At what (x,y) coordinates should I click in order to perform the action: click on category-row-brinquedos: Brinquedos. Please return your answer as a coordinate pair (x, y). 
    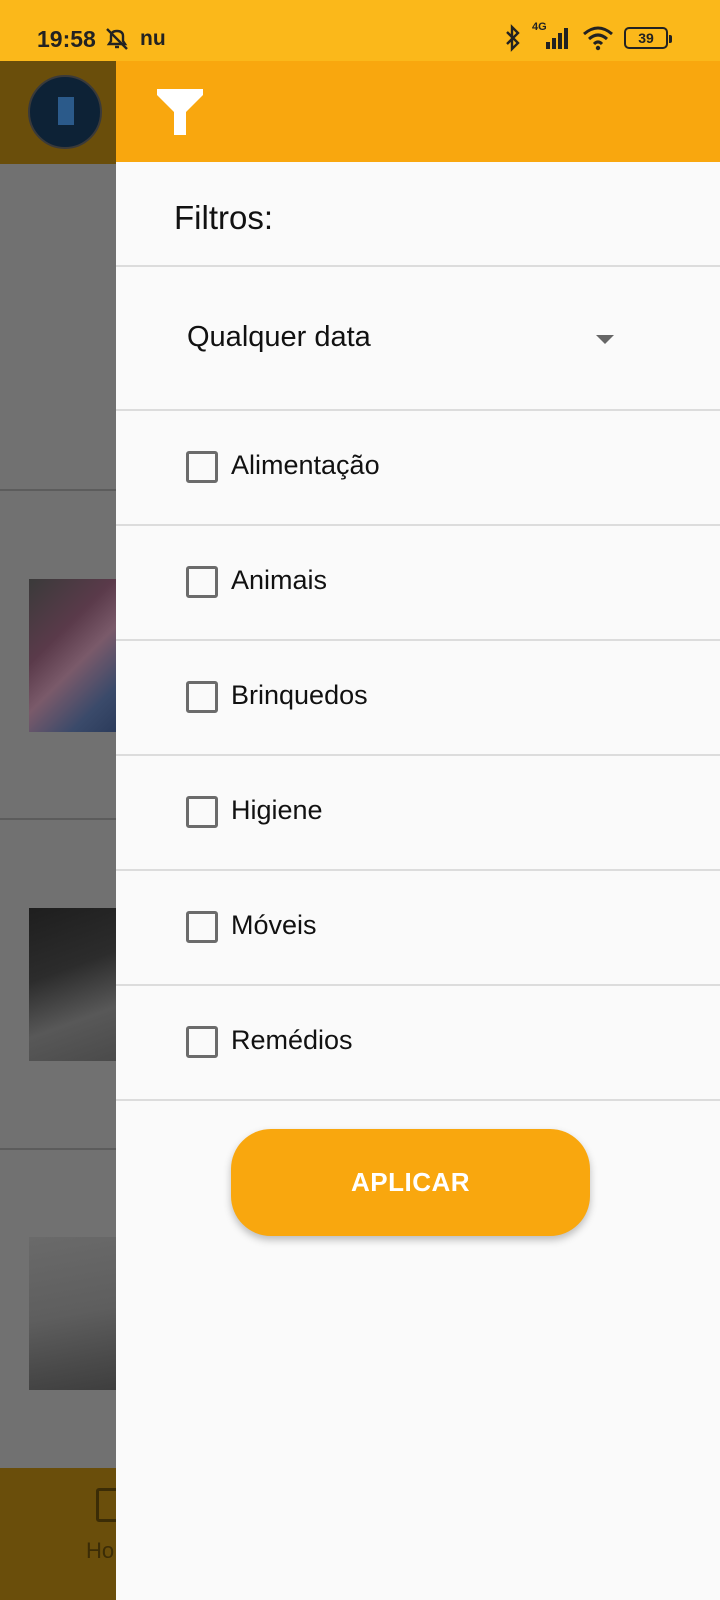
    Looking at the image, I should click on (418, 698).